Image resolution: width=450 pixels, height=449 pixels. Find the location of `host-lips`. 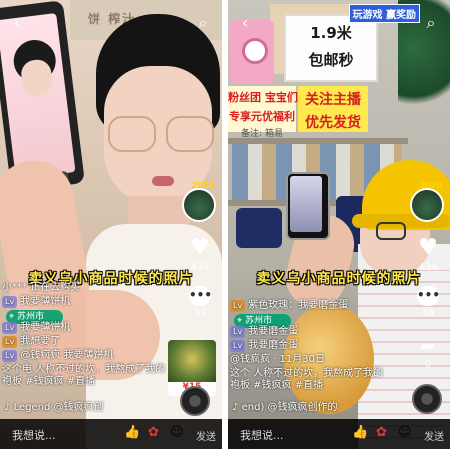

host-lips is located at coordinates (163, 181).